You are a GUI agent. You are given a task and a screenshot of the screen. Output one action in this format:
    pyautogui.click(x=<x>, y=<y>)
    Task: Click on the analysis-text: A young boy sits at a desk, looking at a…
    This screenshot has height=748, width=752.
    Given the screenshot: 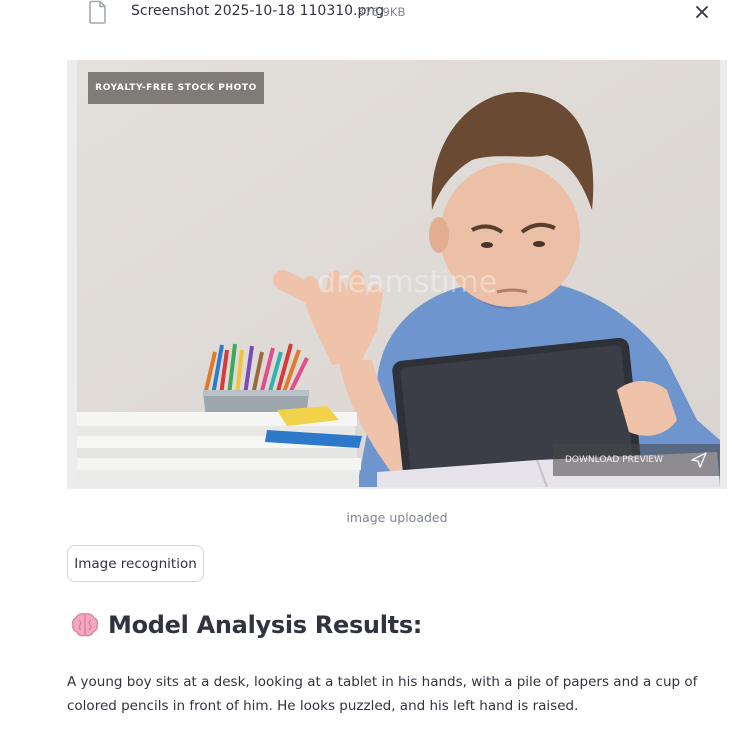 What is the action you would take?
    pyautogui.click(x=382, y=693)
    